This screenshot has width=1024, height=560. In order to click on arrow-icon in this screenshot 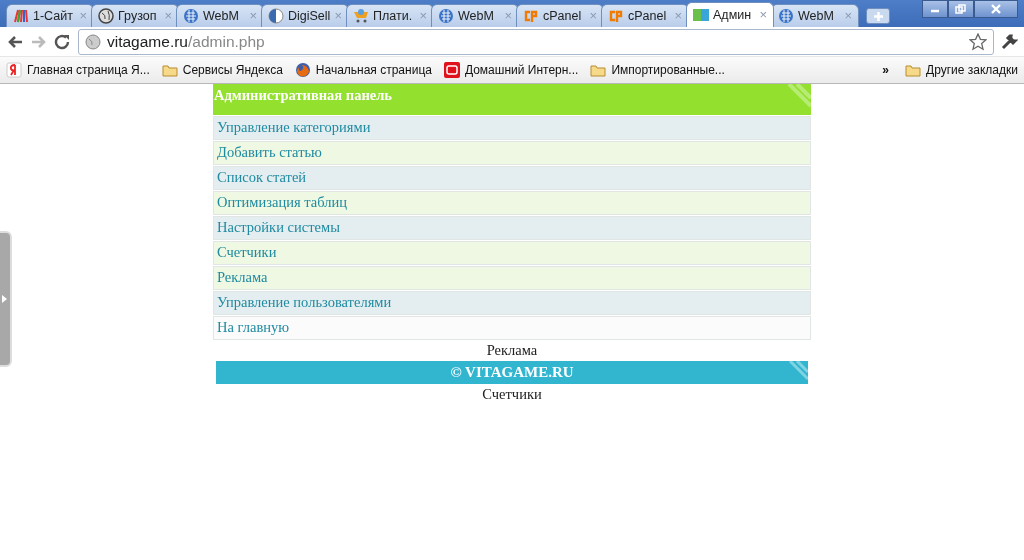, I will do `click(4, 299)`.